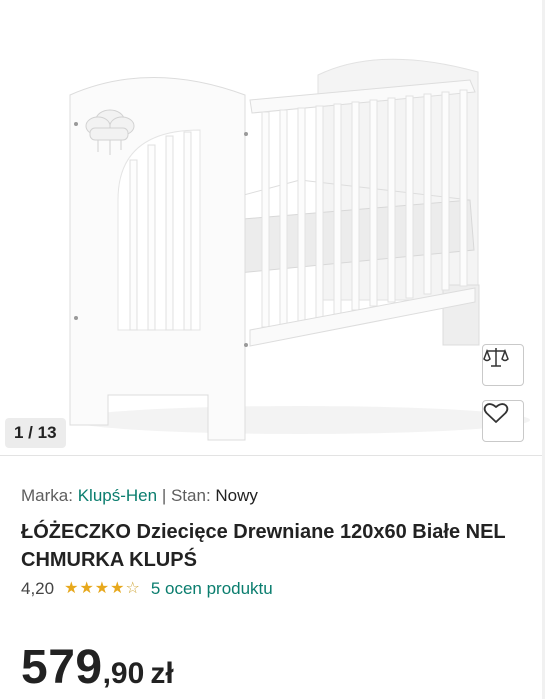  What do you see at coordinates (132, 588) in the screenshot?
I see `star-outline-icon: ☆` at bounding box center [132, 588].